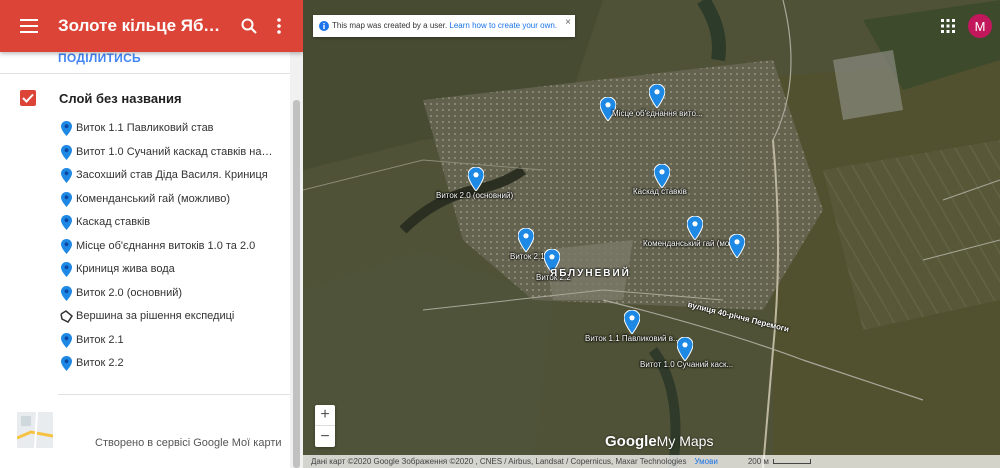  What do you see at coordinates (527, 256) in the screenshot?
I see `pin-label: Виток 2.1` at bounding box center [527, 256].